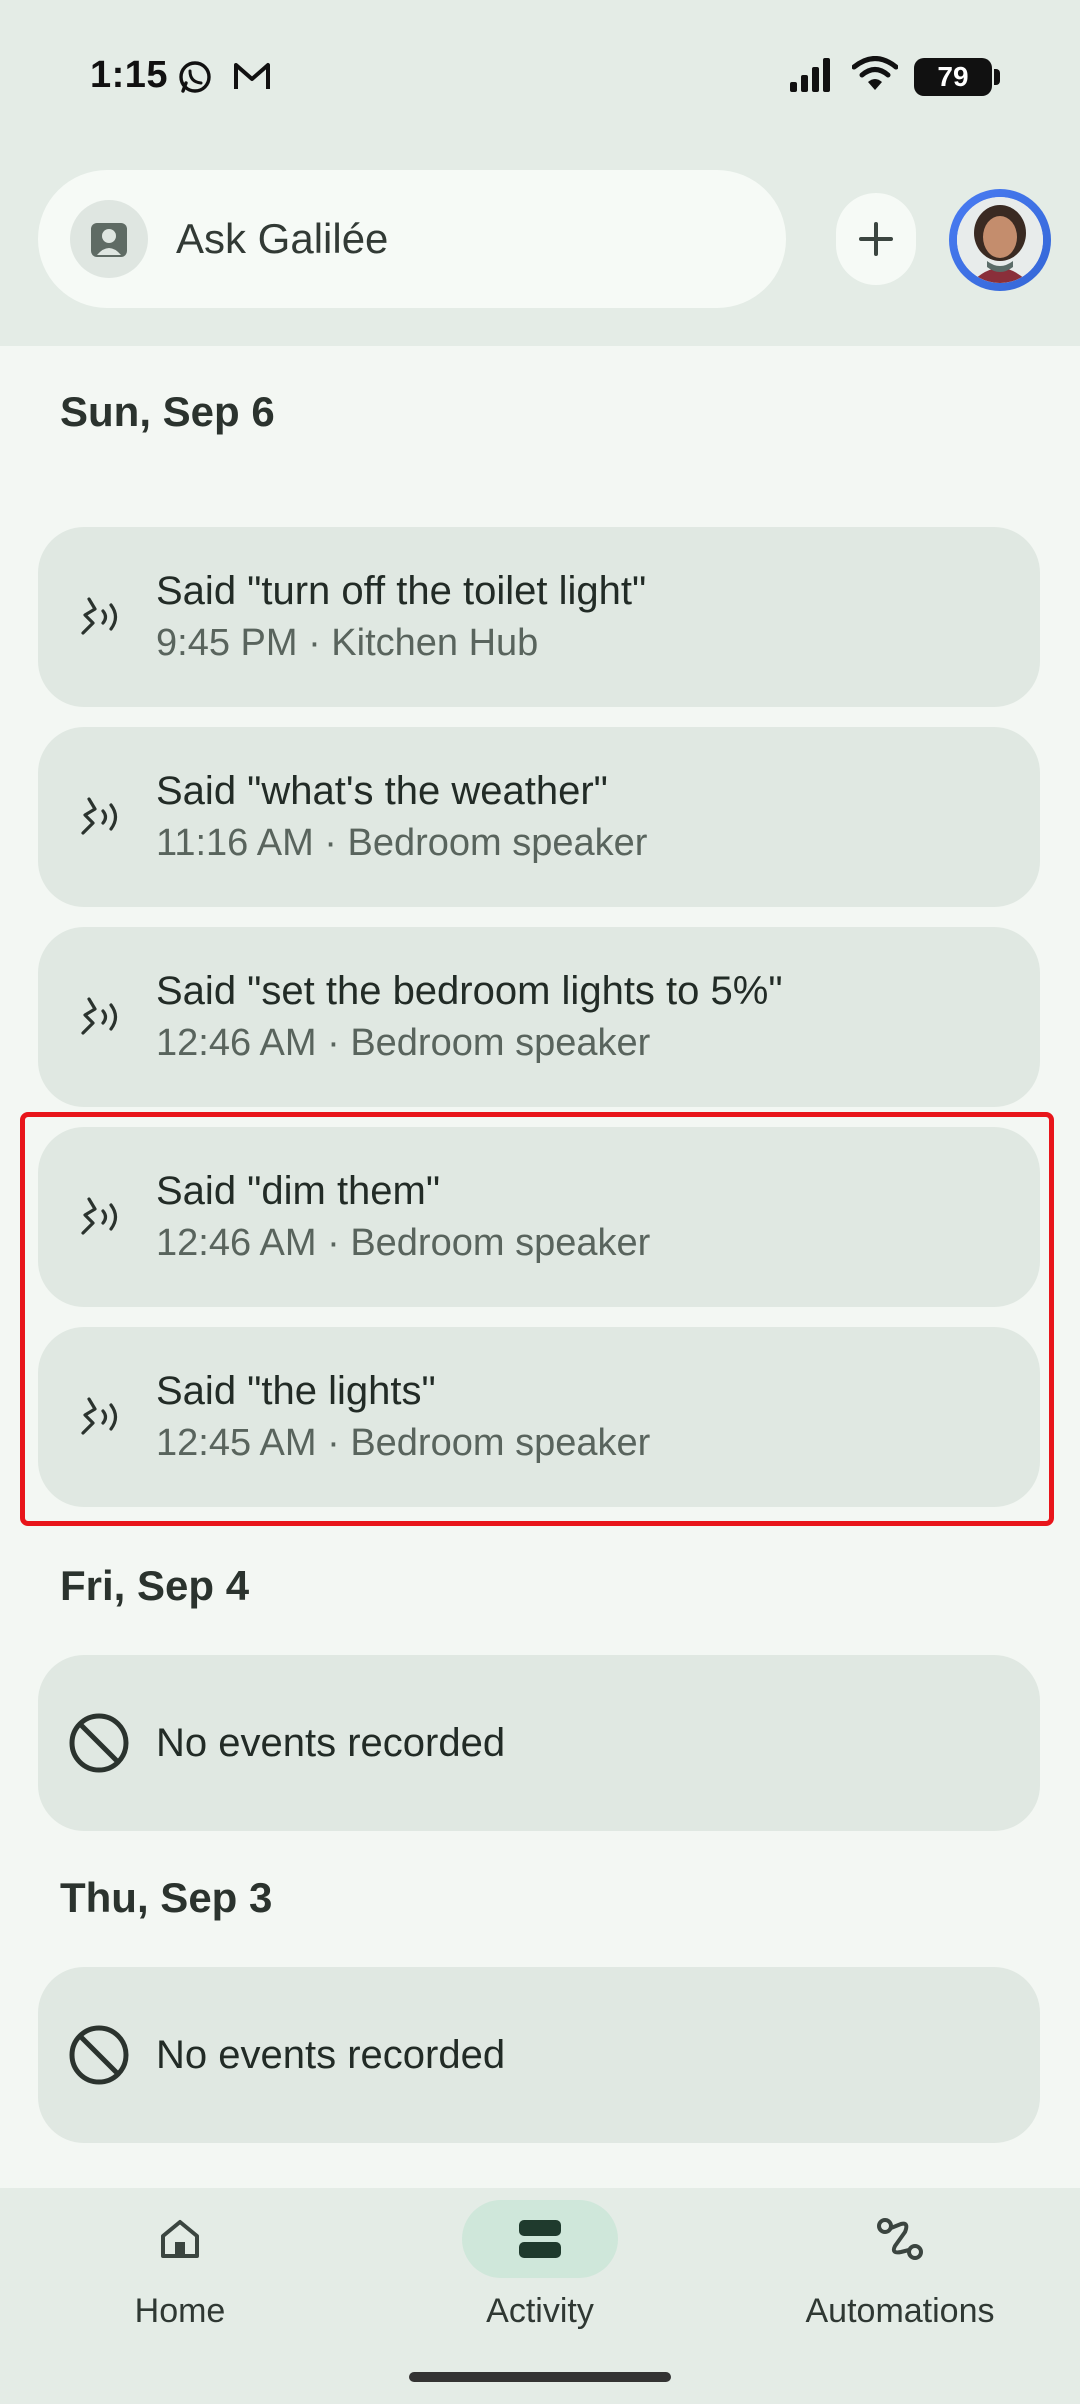 The height and width of the screenshot is (2404, 1080). I want to click on home-indicator, so click(540, 2377).